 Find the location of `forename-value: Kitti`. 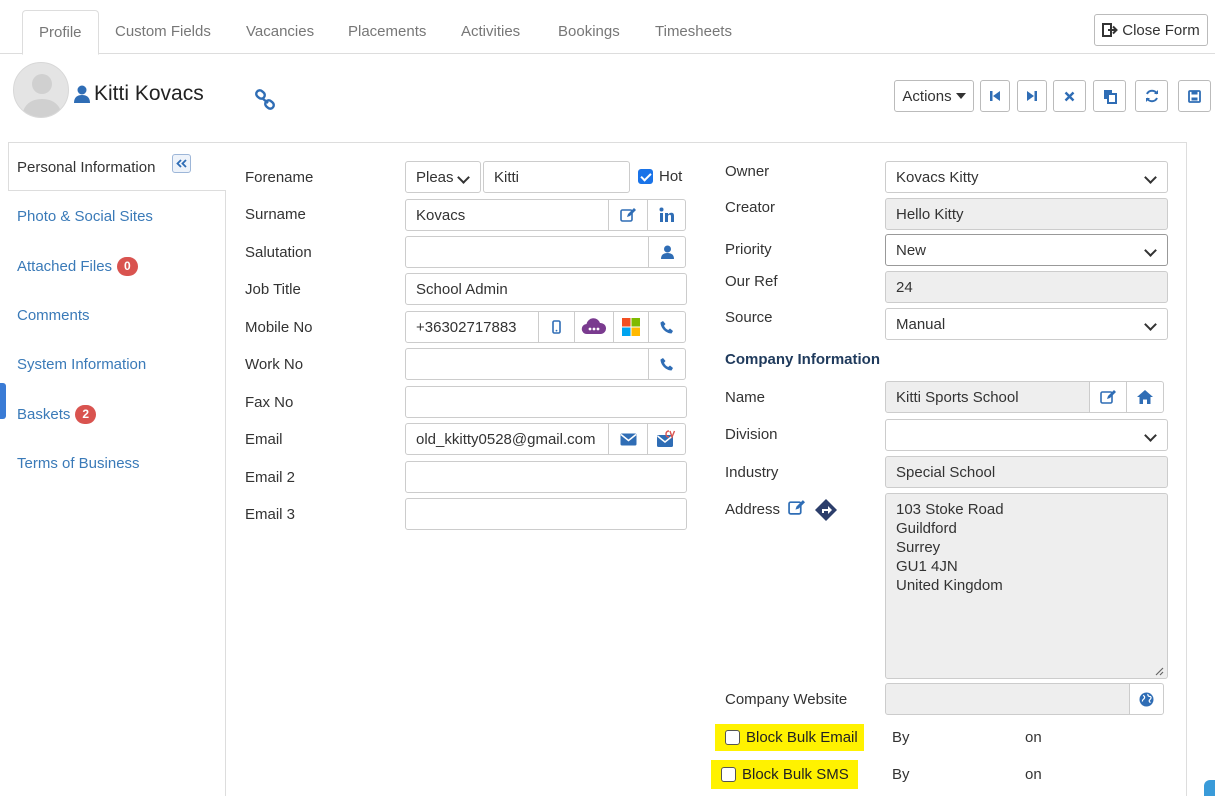

forename-value: Kitti is located at coordinates (507, 177).